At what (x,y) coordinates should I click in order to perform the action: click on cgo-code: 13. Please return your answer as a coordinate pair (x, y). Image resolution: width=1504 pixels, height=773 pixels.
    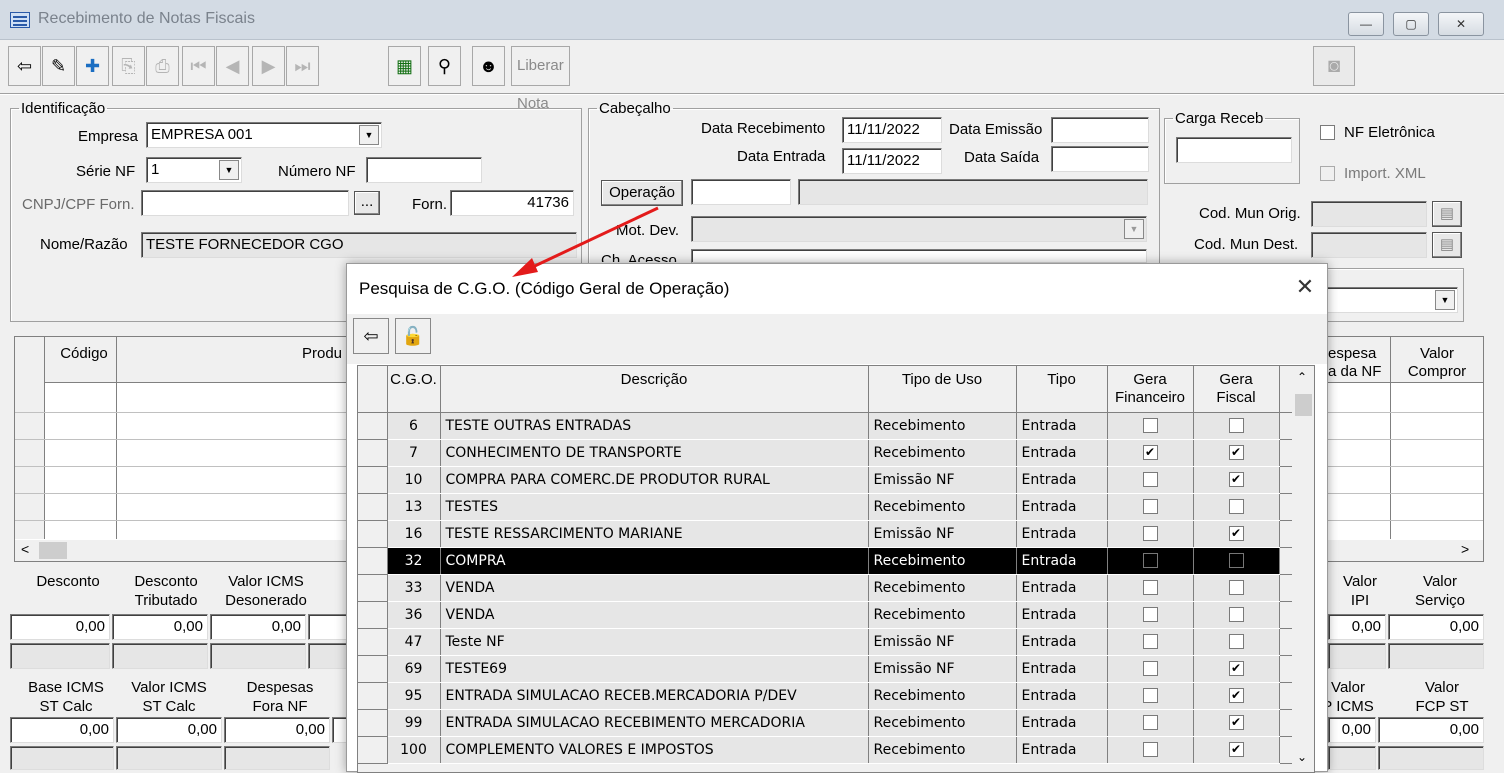
    Looking at the image, I should click on (414, 507).